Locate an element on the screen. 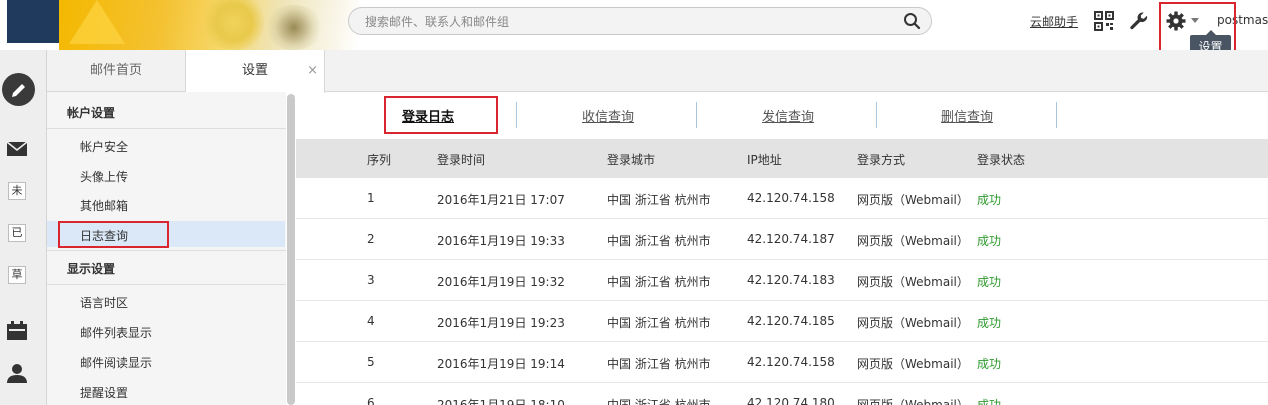 This screenshot has width=1268, height=405. menu-item-mail-read-display: 邮件阅读显示 is located at coordinates (116, 362).